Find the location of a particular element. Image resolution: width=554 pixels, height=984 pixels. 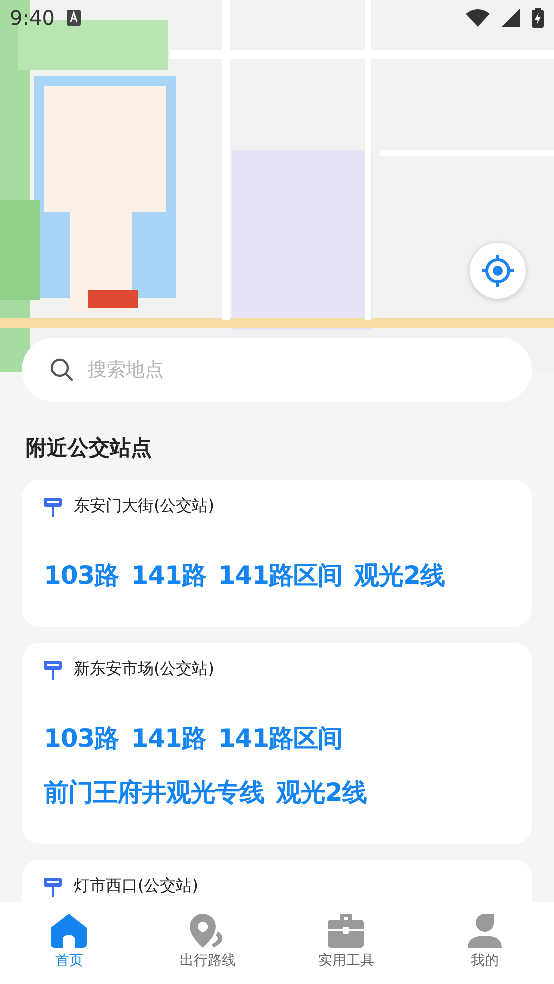

status-time: 9:40 is located at coordinates (32, 18).